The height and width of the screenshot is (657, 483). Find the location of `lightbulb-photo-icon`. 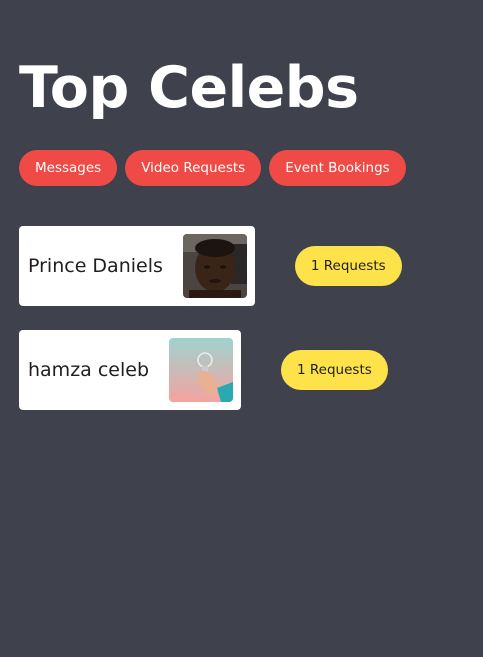

lightbulb-photo-icon is located at coordinates (201, 370).